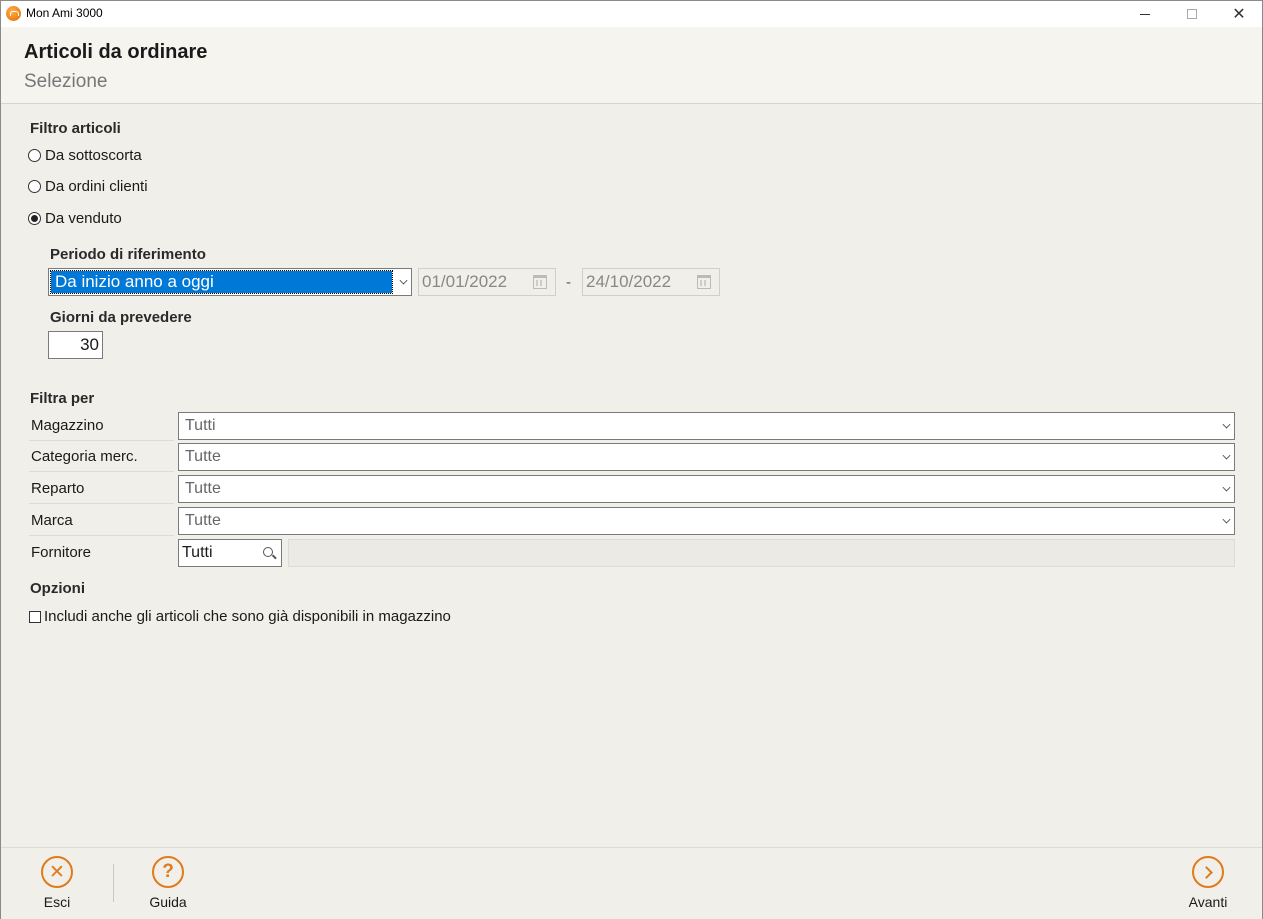  What do you see at coordinates (96, 186) in the screenshot?
I see `radio-label: Da ordini clienti` at bounding box center [96, 186].